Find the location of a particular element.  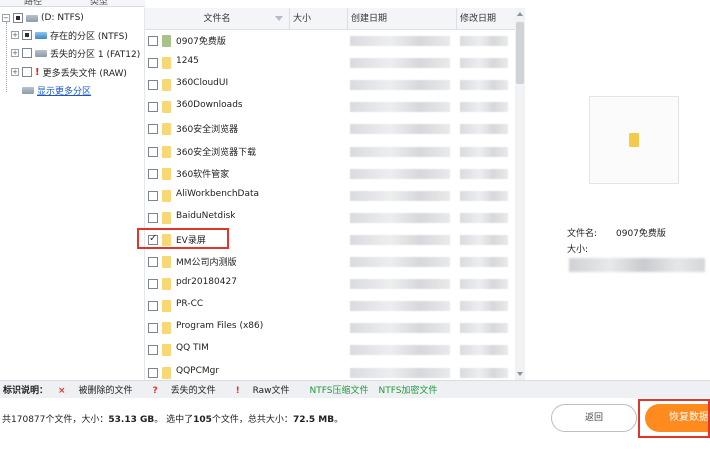

list-scrollbar is located at coordinates (520, 194).